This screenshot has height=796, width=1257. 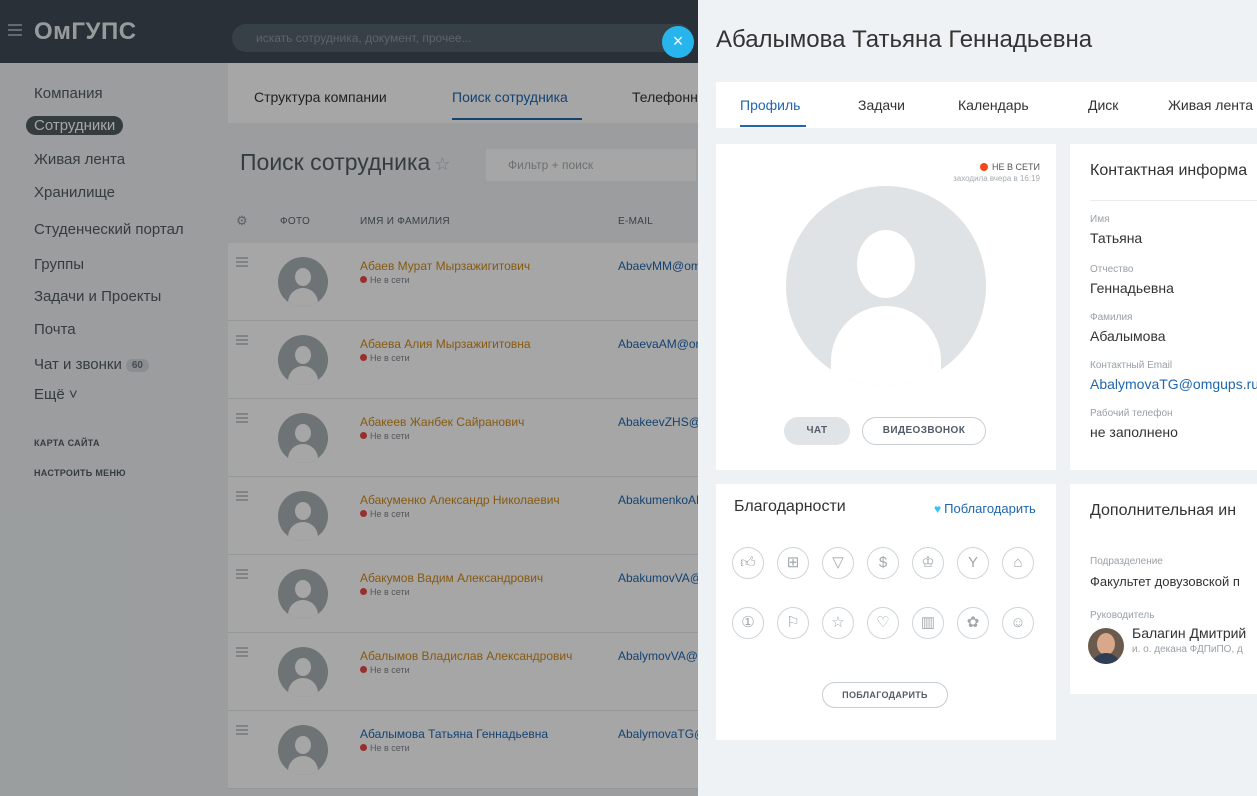 What do you see at coordinates (838, 623) in the screenshot?
I see `star-icon: ☆` at bounding box center [838, 623].